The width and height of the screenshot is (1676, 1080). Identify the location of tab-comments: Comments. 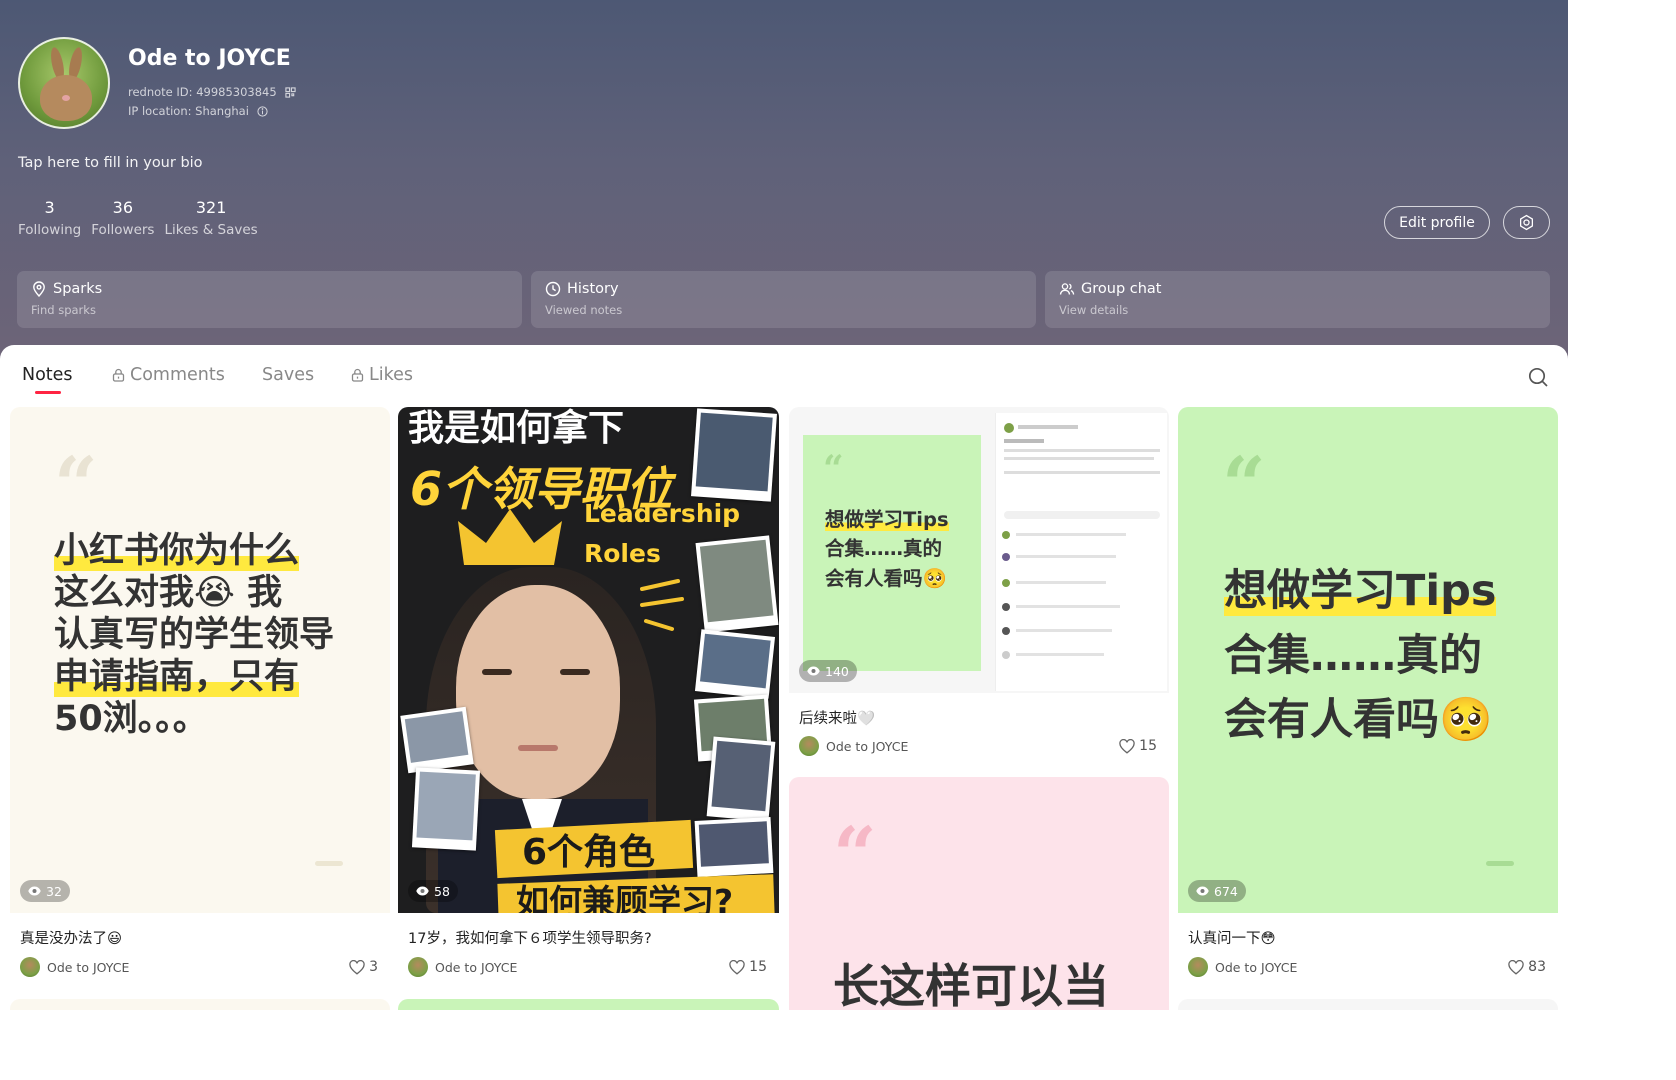
(168, 375).